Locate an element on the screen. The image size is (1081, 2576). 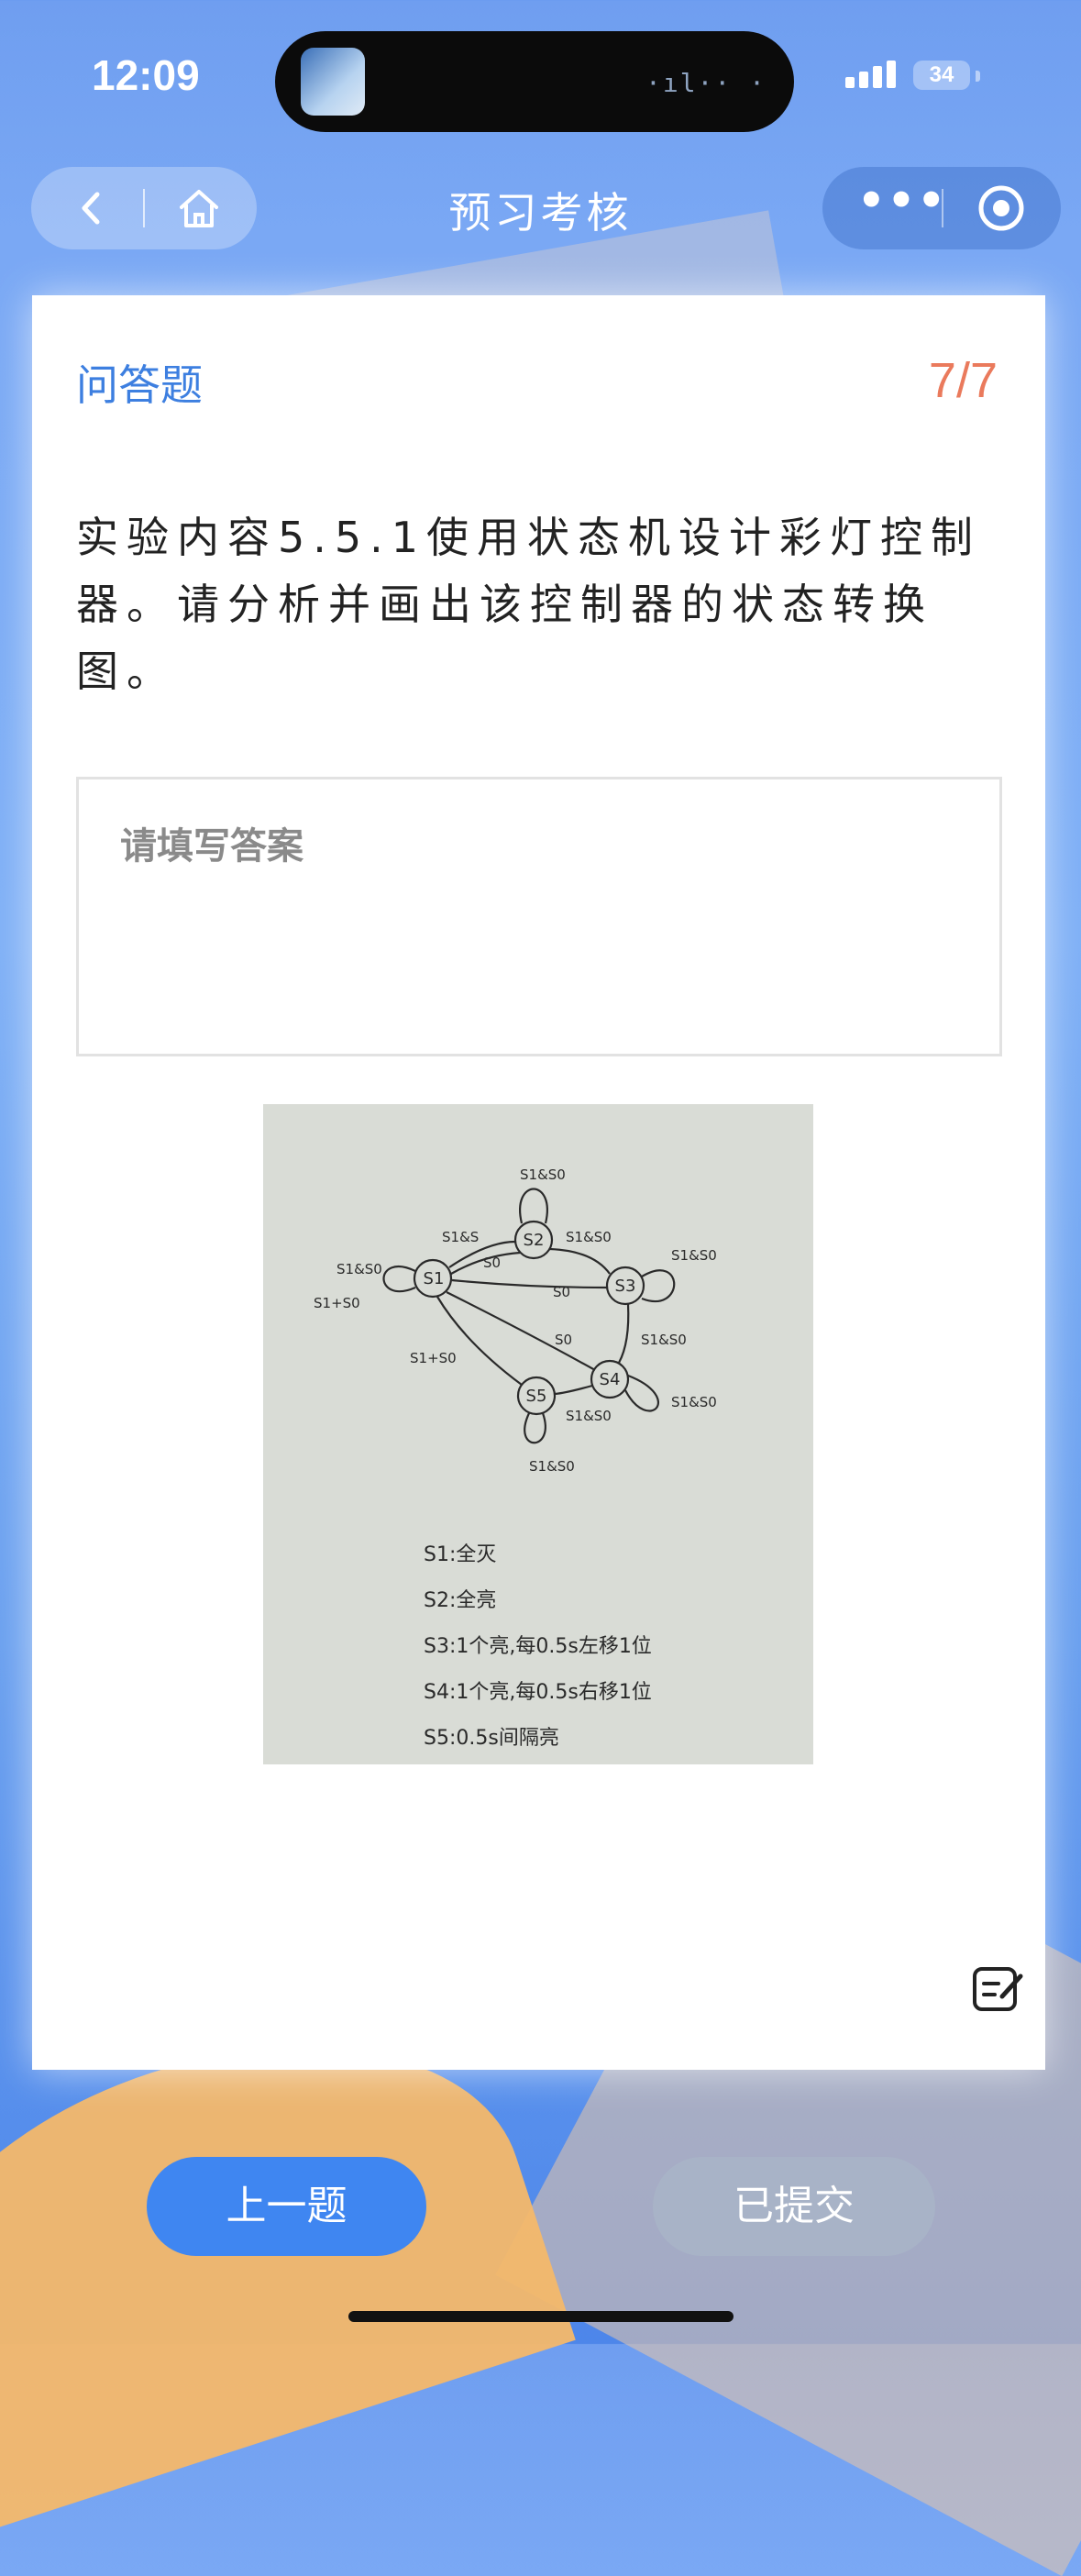
state-label: S3 is located at coordinates (625, 1286).